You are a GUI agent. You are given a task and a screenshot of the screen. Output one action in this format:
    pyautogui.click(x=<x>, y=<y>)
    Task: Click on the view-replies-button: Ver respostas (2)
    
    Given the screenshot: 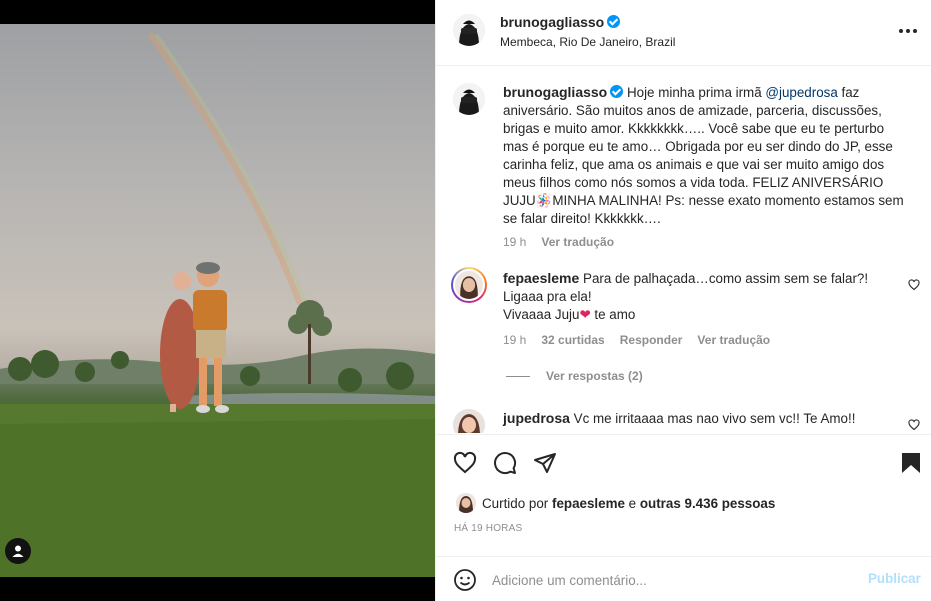 What is the action you would take?
    pyautogui.click(x=574, y=376)
    